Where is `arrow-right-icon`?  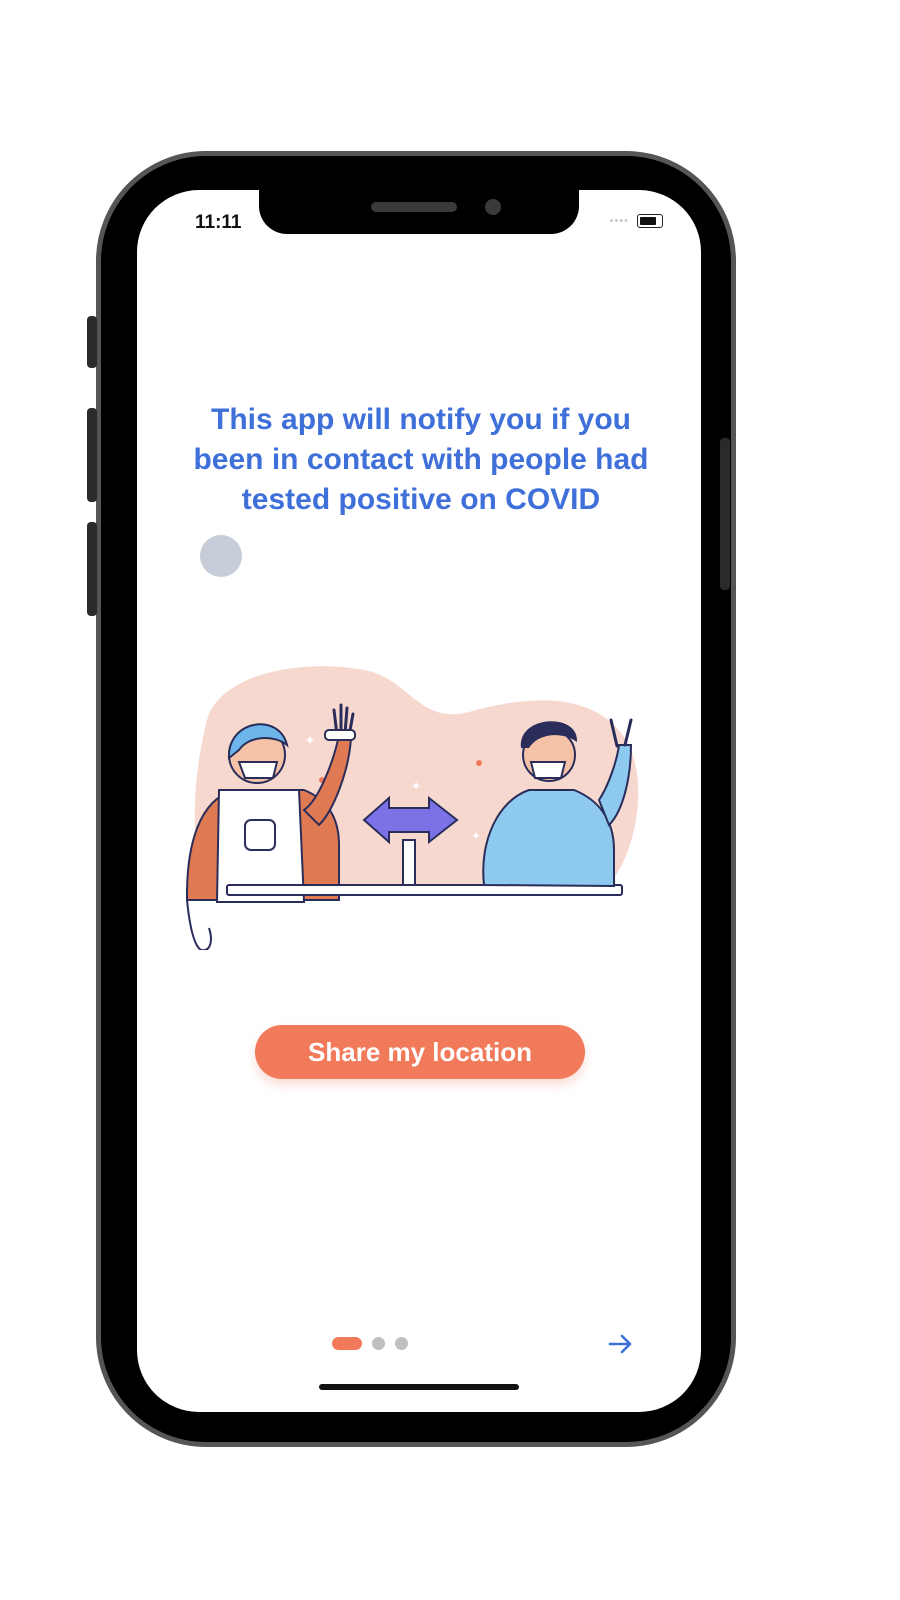
arrow-right-icon is located at coordinates (621, 1344).